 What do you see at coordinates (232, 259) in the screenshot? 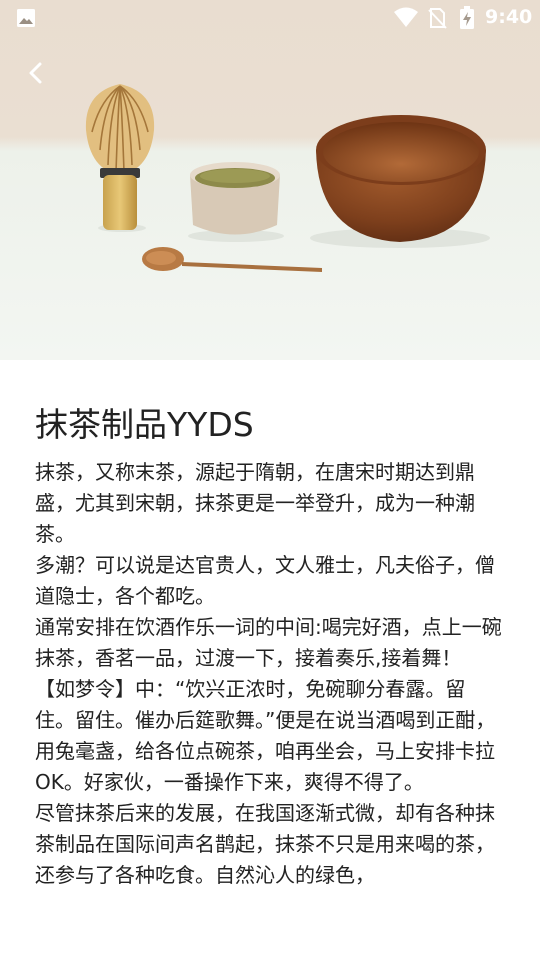
I see `wooden-spoon` at bounding box center [232, 259].